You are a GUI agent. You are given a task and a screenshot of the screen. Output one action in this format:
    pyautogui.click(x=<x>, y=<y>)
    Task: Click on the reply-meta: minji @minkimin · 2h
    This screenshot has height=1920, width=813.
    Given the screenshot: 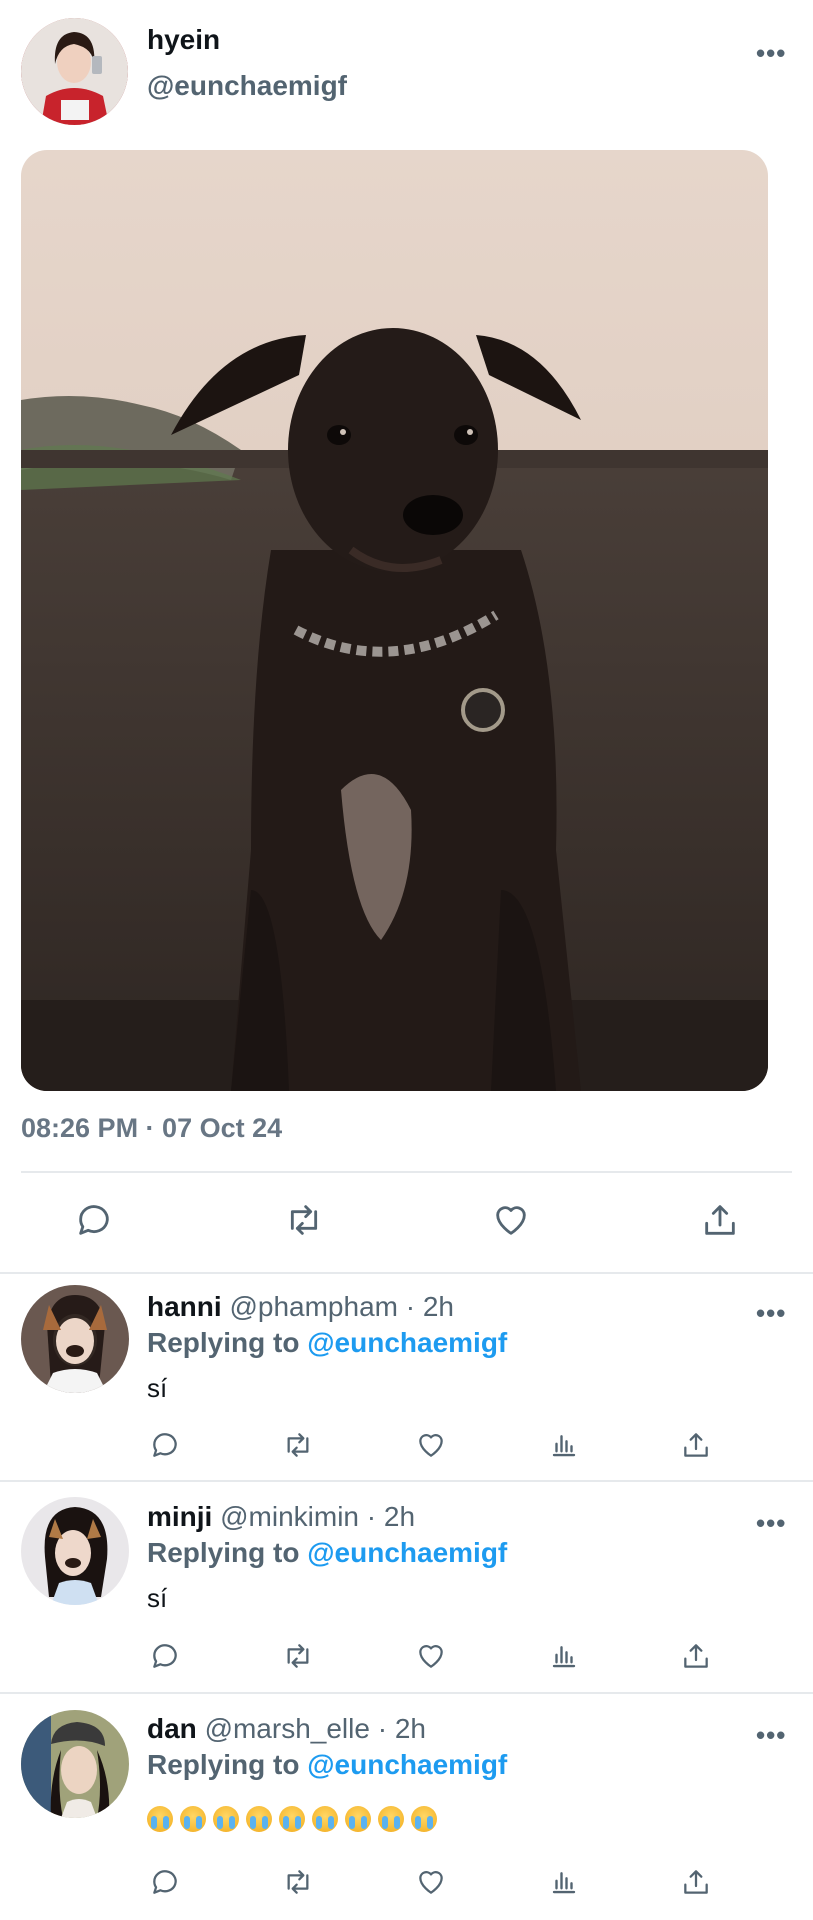 What is the action you would take?
    pyautogui.click(x=281, y=1517)
    